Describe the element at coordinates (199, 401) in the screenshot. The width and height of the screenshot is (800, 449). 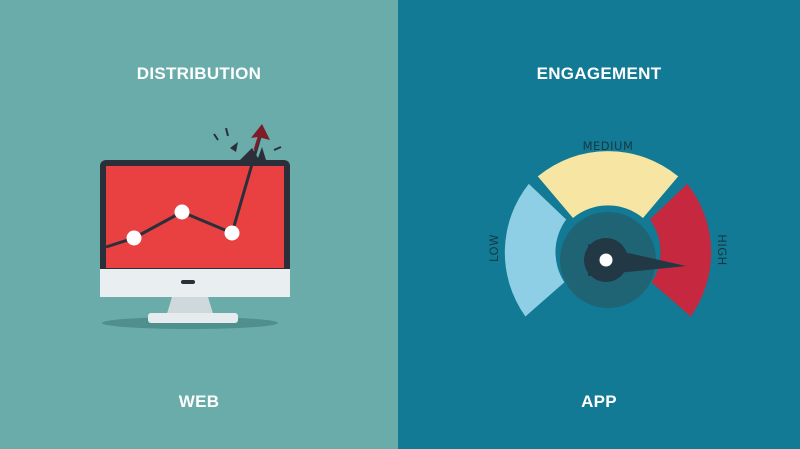
I see `web-label: WEB` at that location.